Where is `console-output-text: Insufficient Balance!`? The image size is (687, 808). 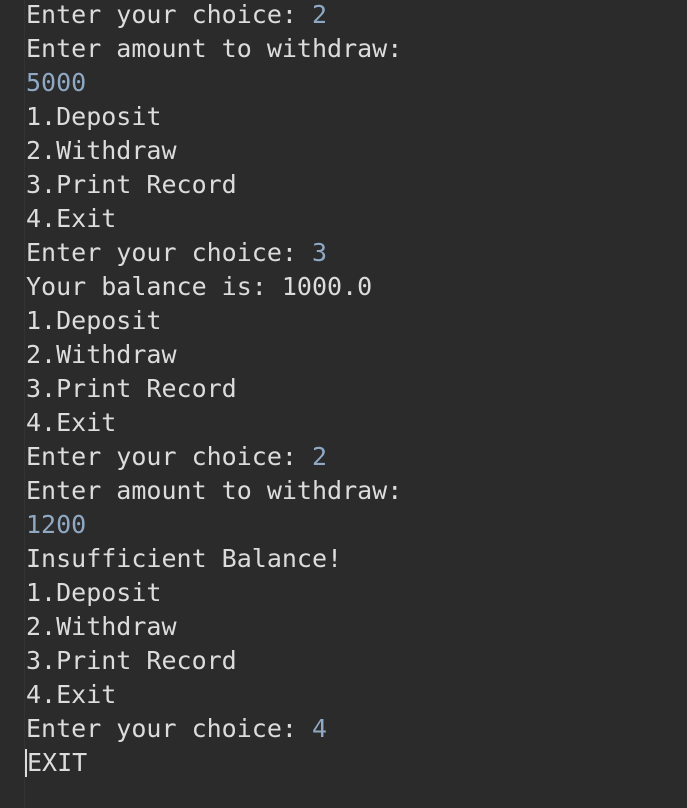
console-output-text: Insufficient Balance! is located at coordinates (184, 558).